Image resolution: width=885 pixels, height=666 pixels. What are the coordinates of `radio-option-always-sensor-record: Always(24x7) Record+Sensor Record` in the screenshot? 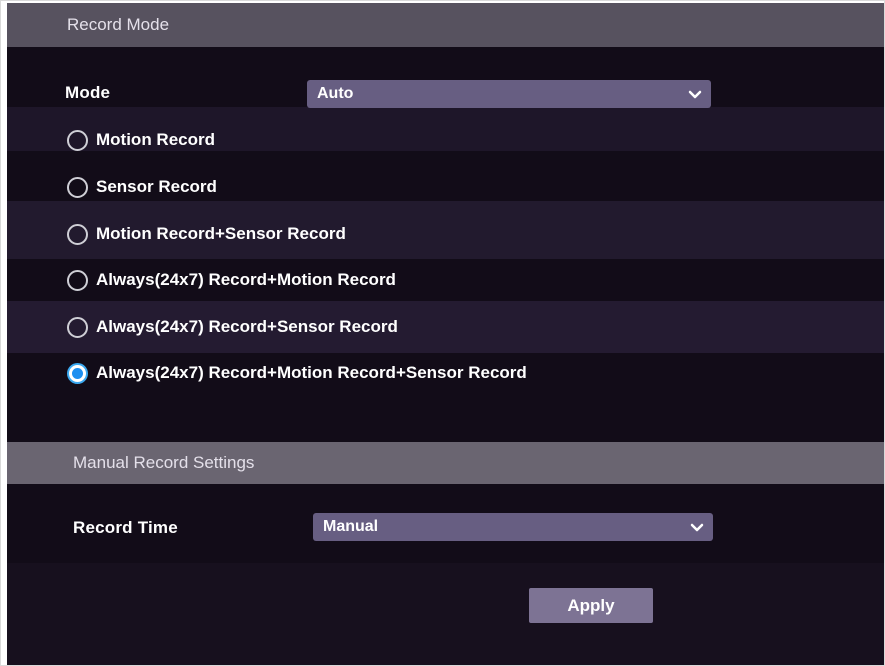 It's located at (232, 327).